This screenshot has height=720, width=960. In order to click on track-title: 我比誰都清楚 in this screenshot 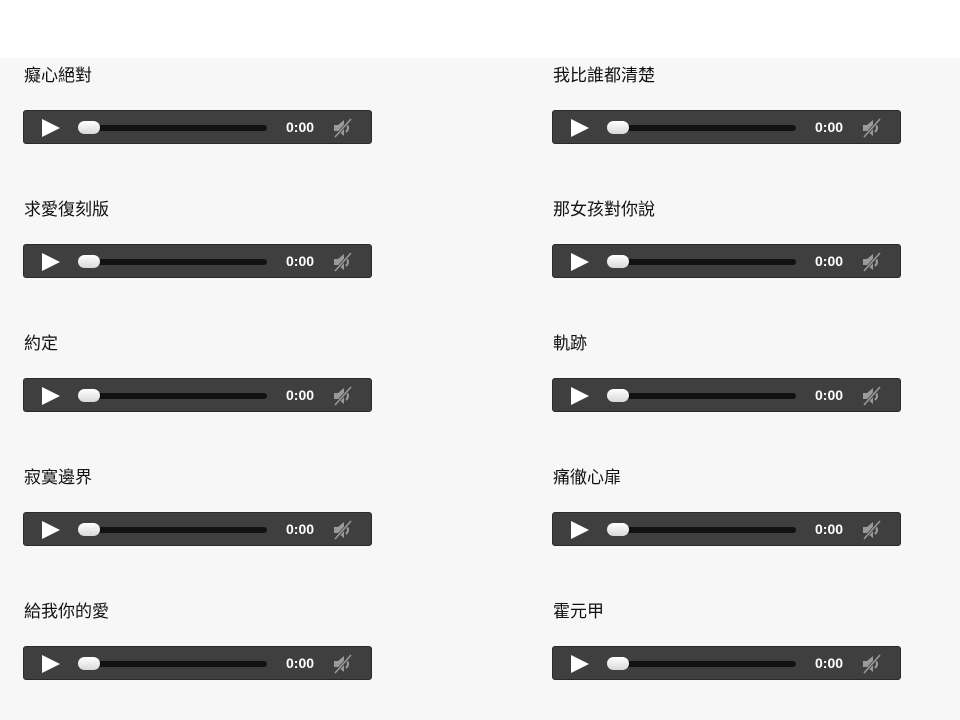, I will do `click(604, 76)`.